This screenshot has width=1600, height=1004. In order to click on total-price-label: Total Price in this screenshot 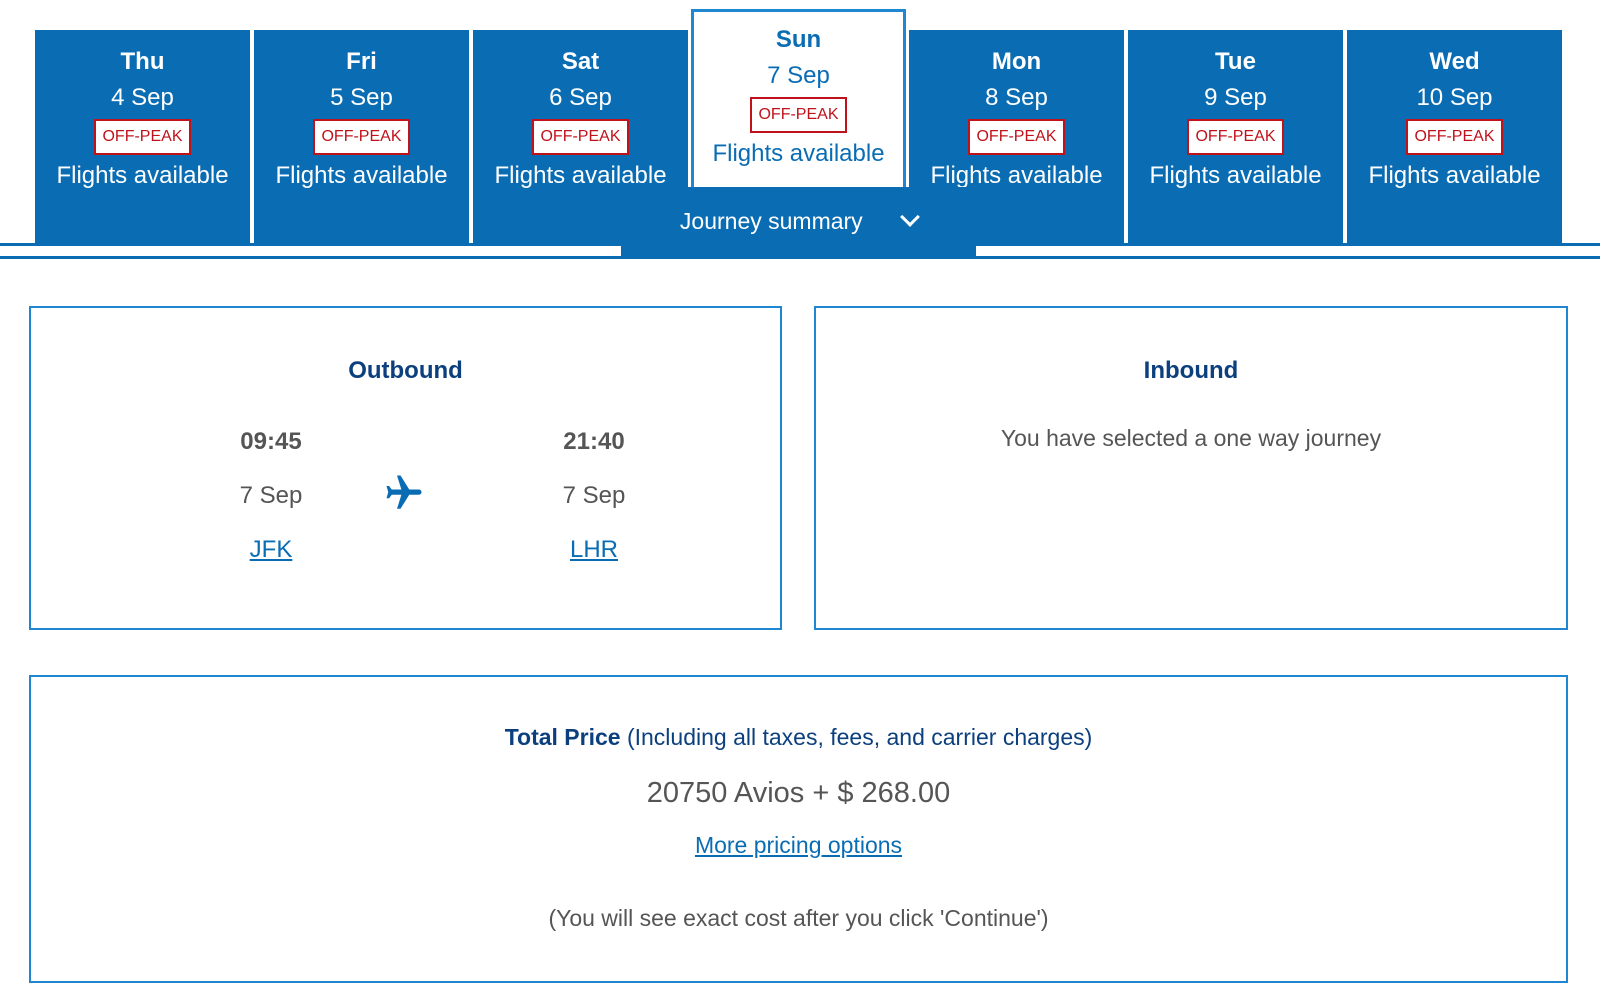, I will do `click(562, 737)`.